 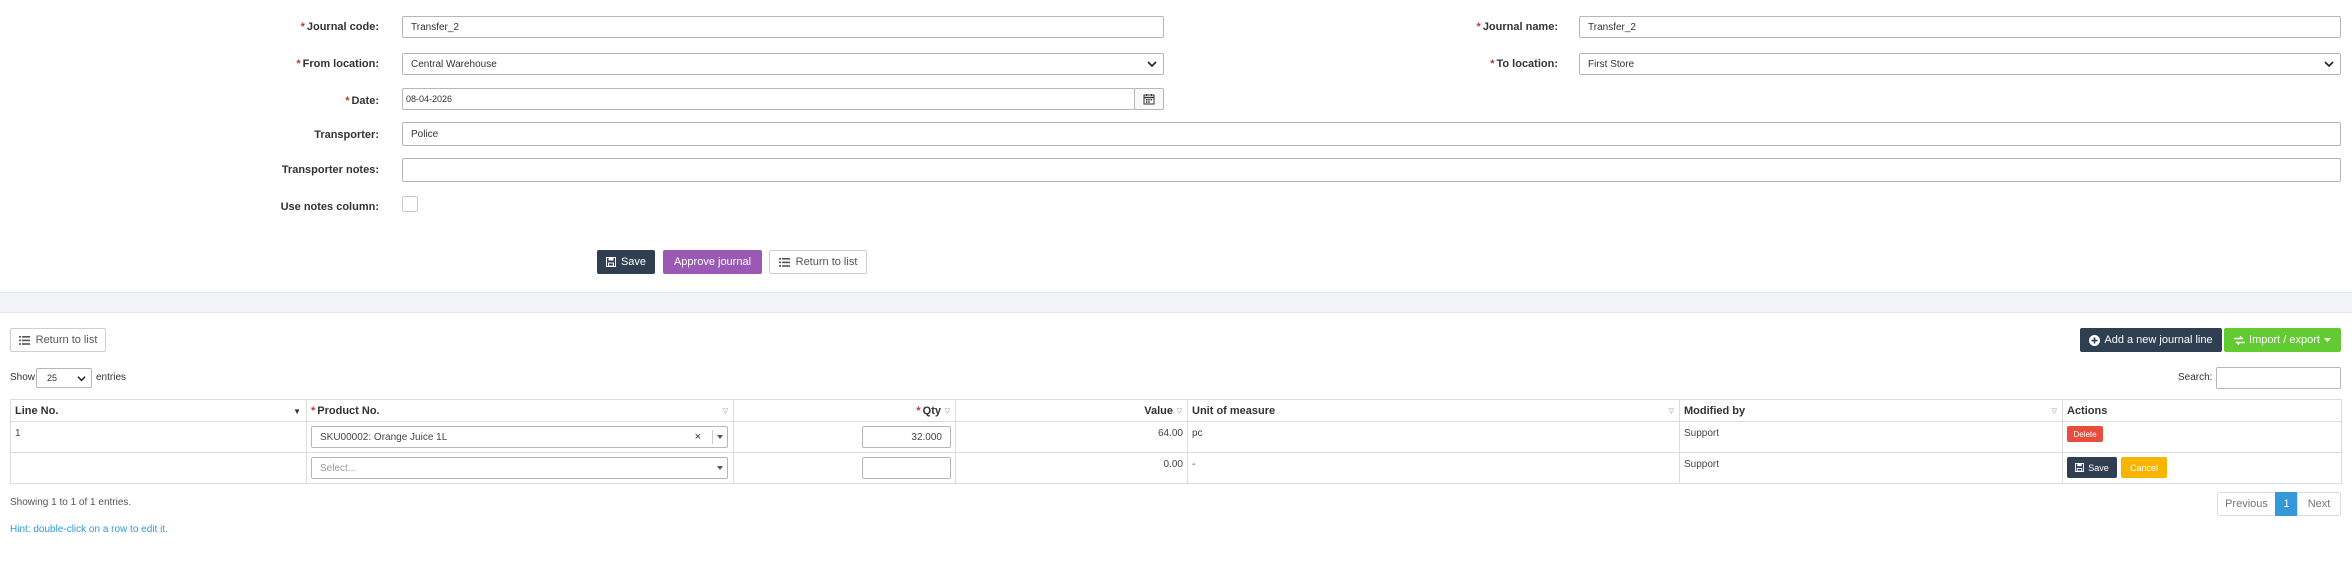 What do you see at coordinates (64, 378) in the screenshot?
I see `page-size-select: 25` at bounding box center [64, 378].